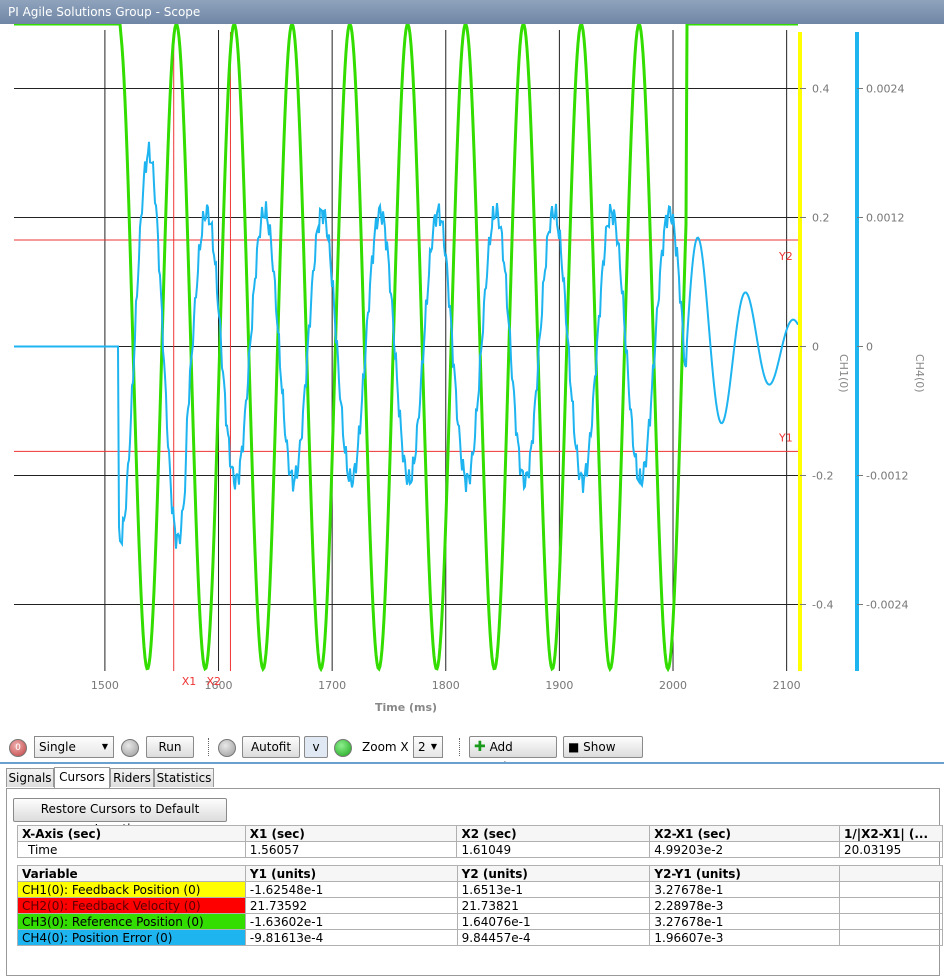  Describe the element at coordinates (869, 347) in the screenshot. I see `ch4-tick-label: 0` at that location.